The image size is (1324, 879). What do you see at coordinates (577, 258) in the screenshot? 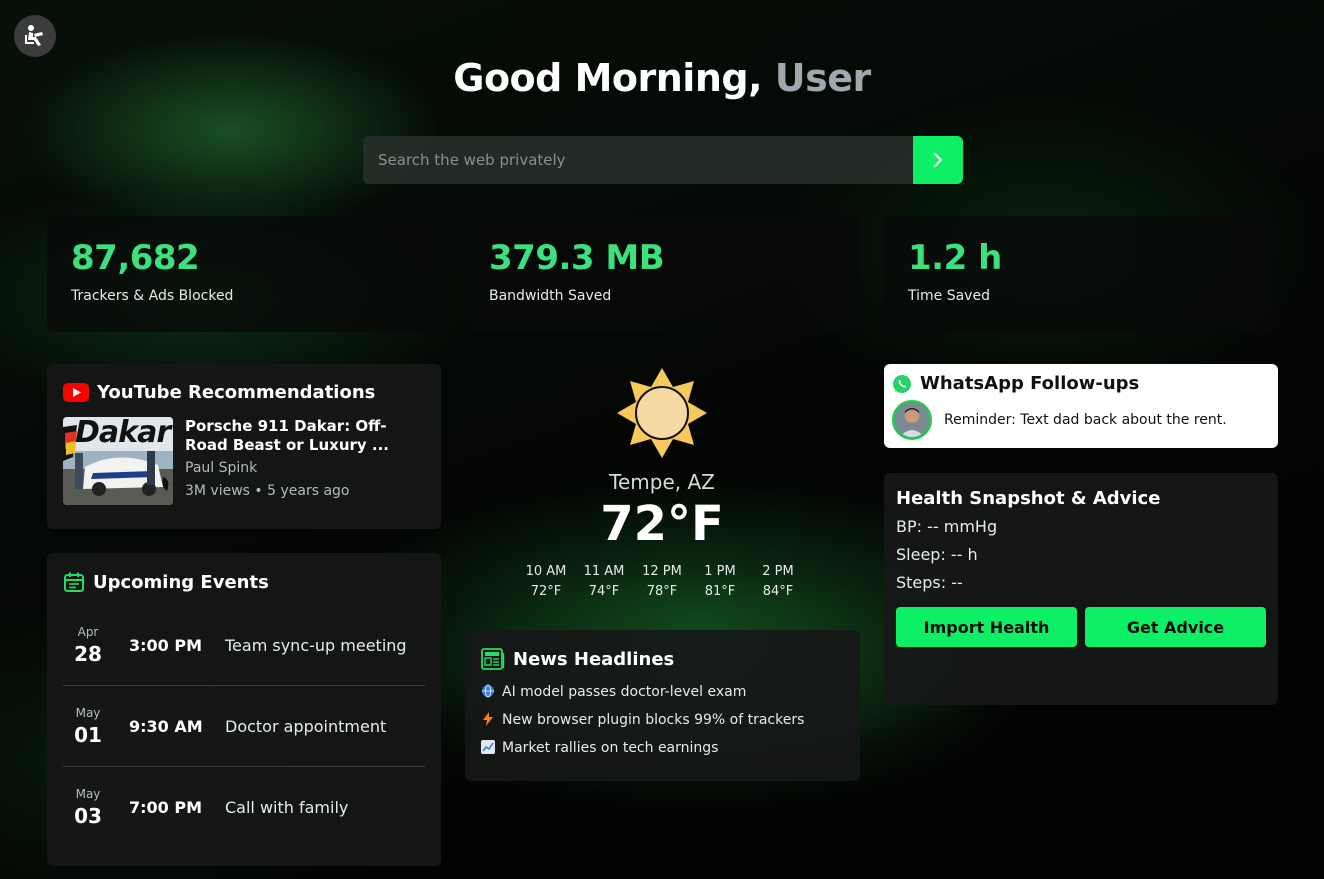
I see `stat-value: 379.3 MB` at bounding box center [577, 258].